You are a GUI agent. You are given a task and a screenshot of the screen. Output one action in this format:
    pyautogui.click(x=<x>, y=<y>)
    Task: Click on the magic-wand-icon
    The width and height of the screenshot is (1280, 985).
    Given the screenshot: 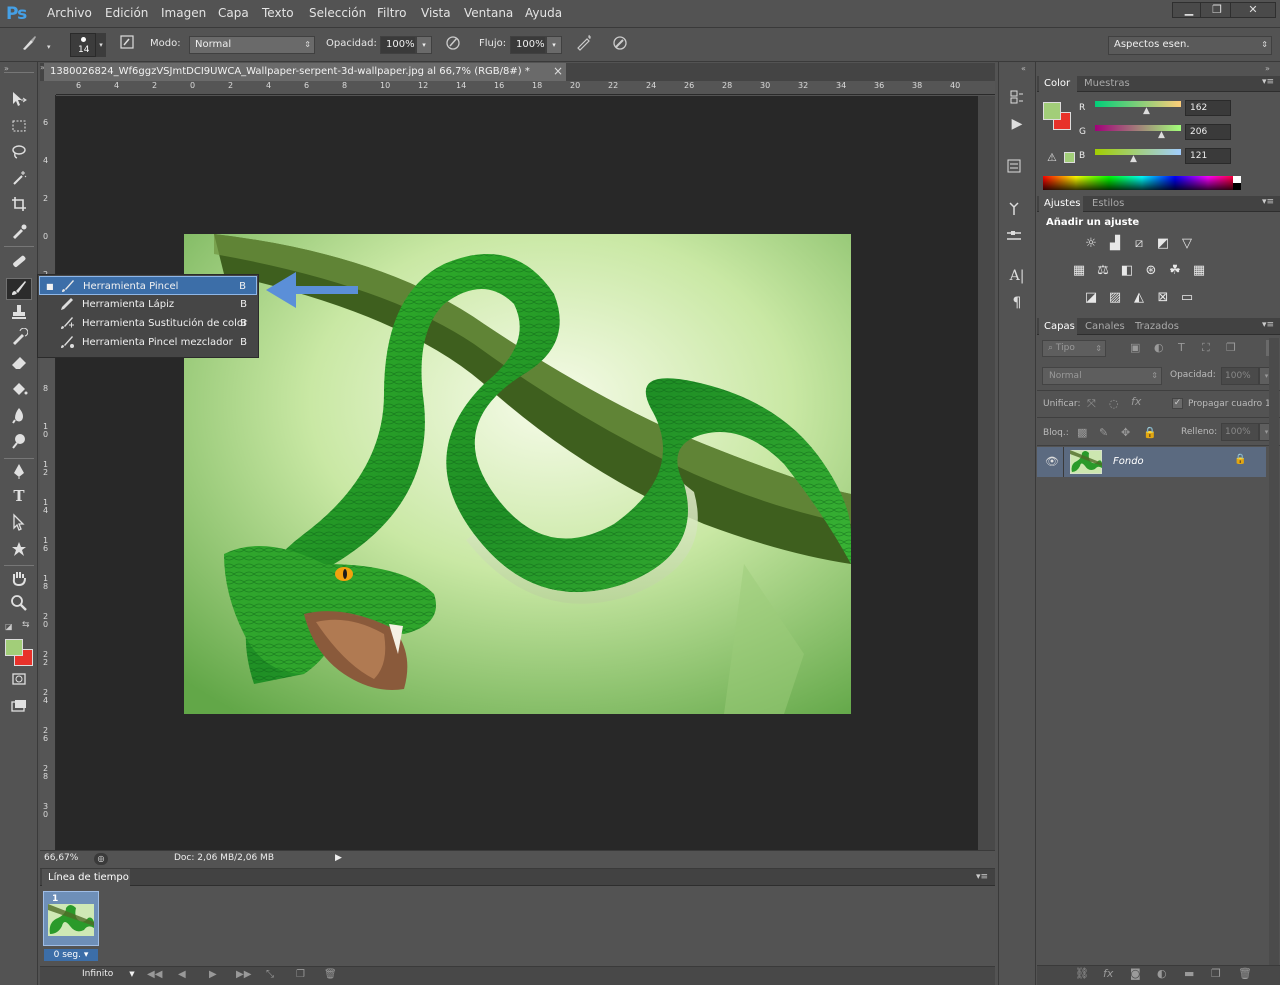 What is the action you would take?
    pyautogui.click(x=19, y=180)
    